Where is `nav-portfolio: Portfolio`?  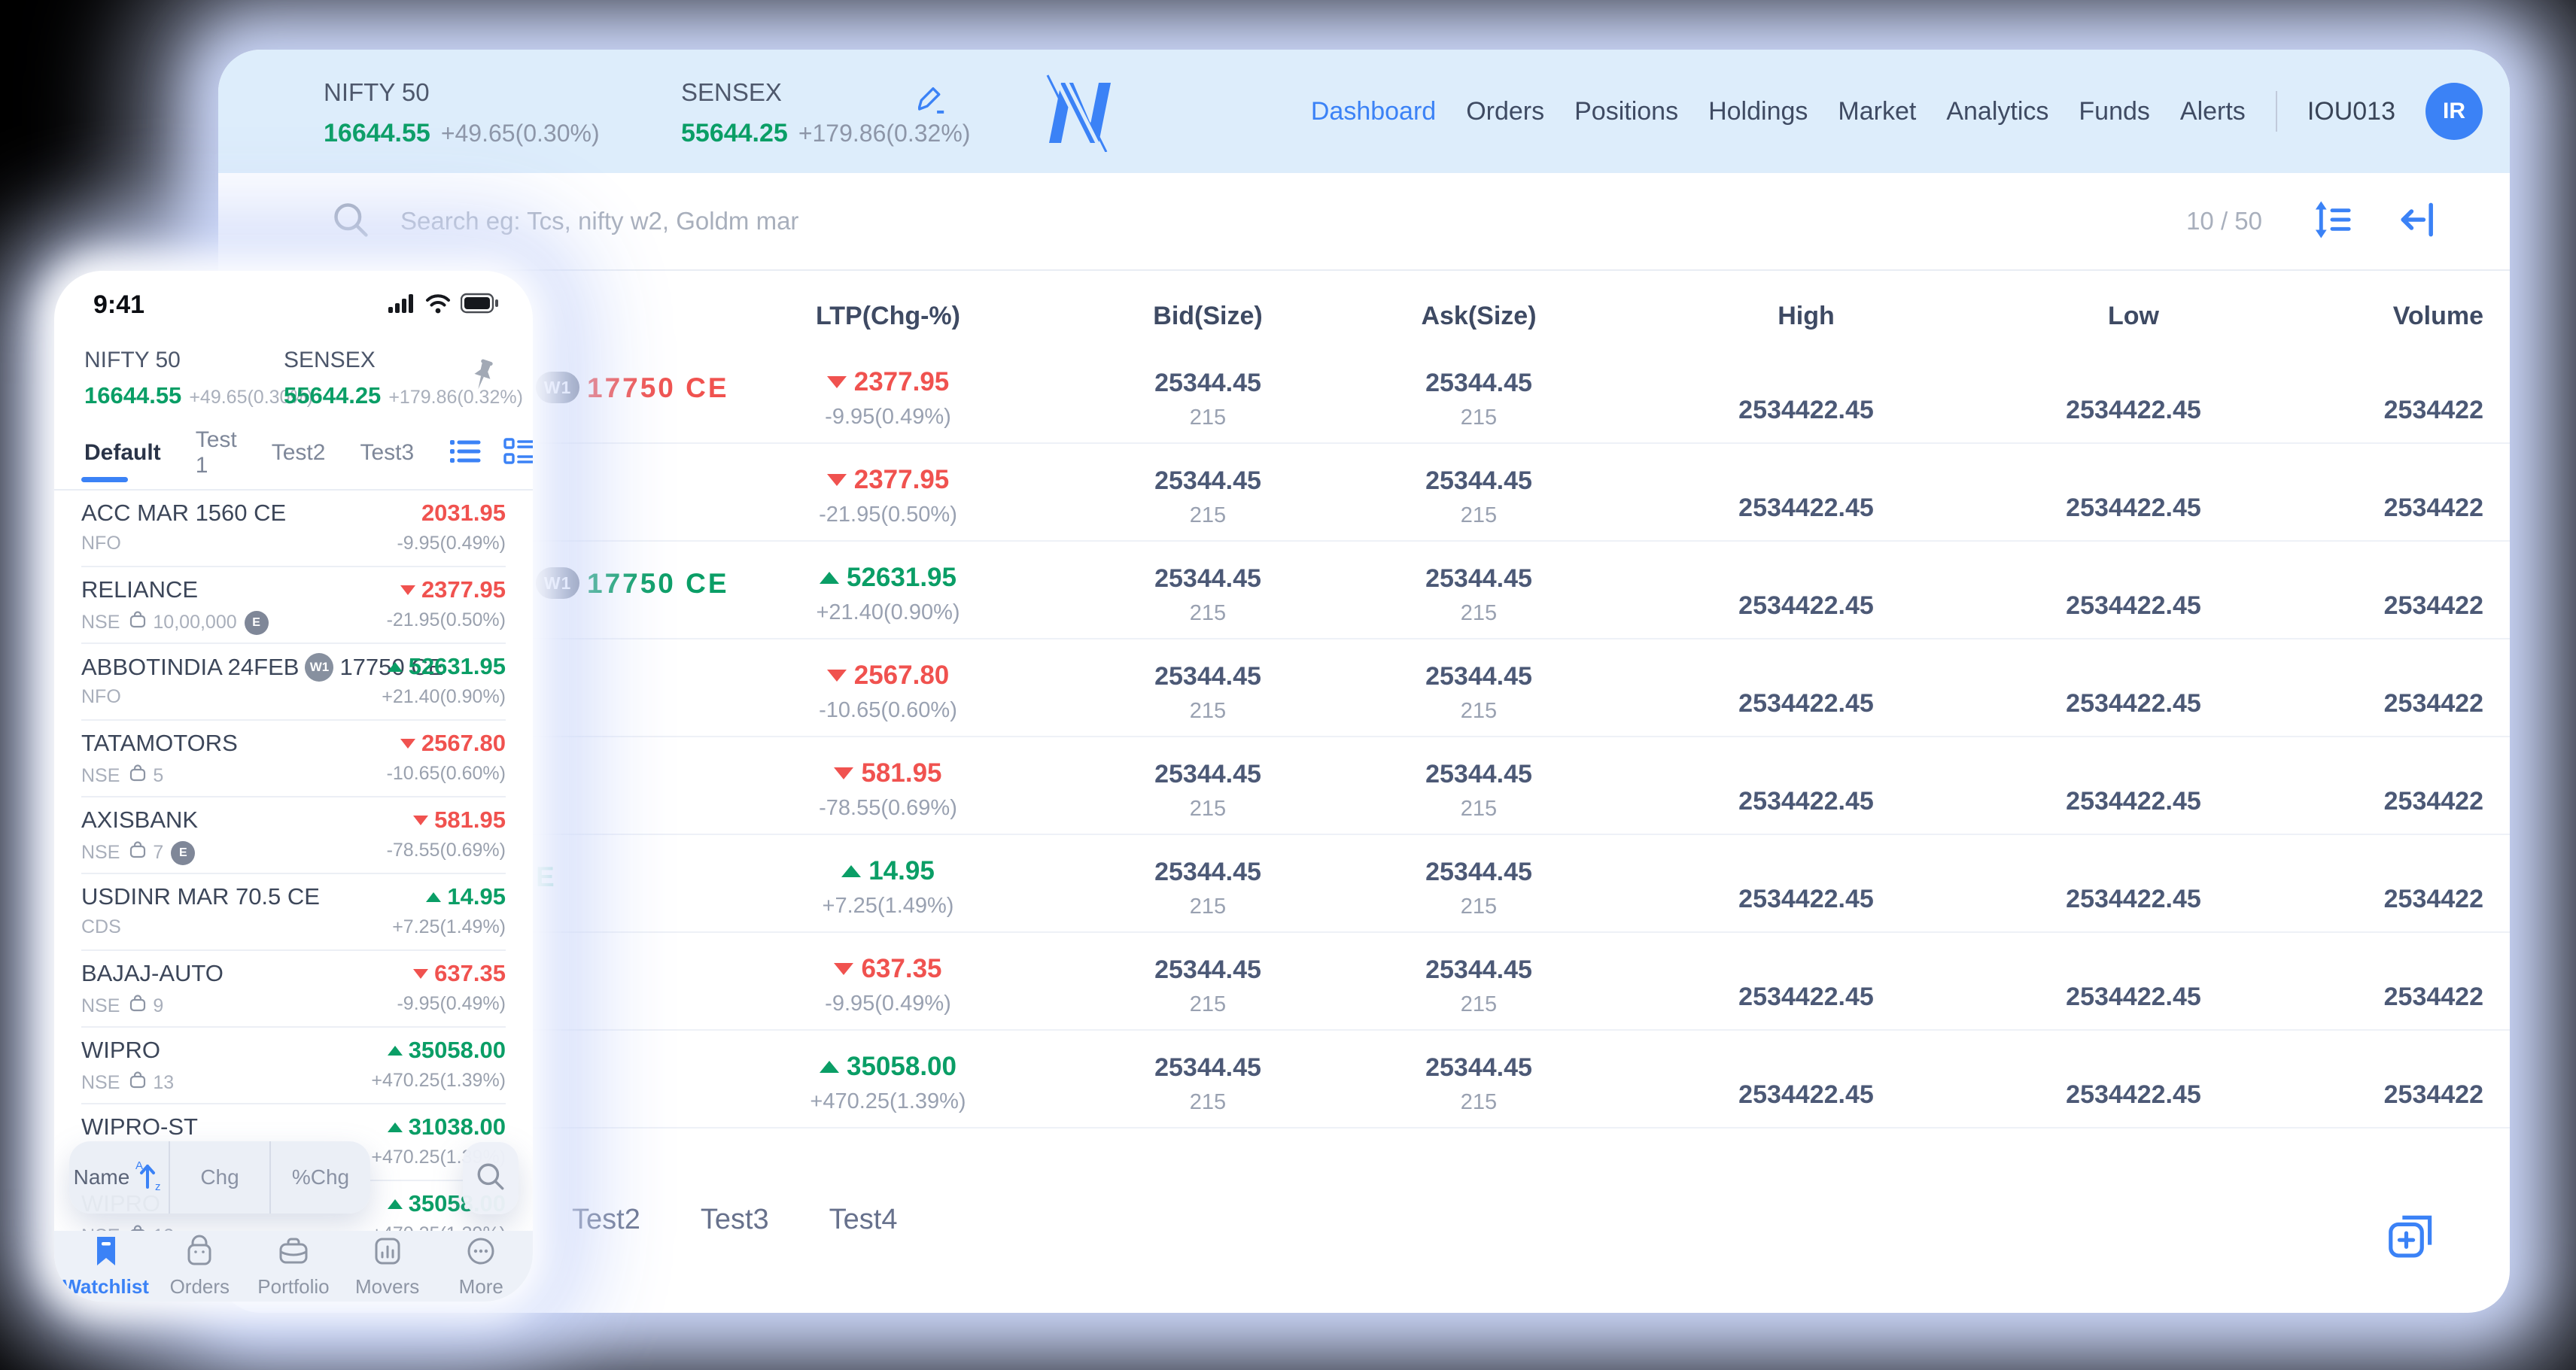 nav-portfolio: Portfolio is located at coordinates (293, 1266).